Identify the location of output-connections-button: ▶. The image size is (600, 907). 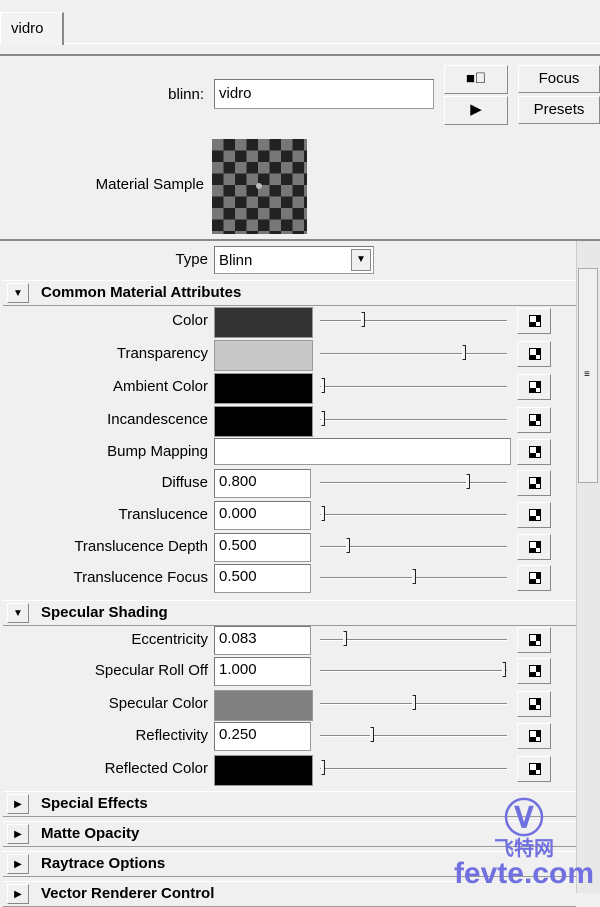
(476, 110).